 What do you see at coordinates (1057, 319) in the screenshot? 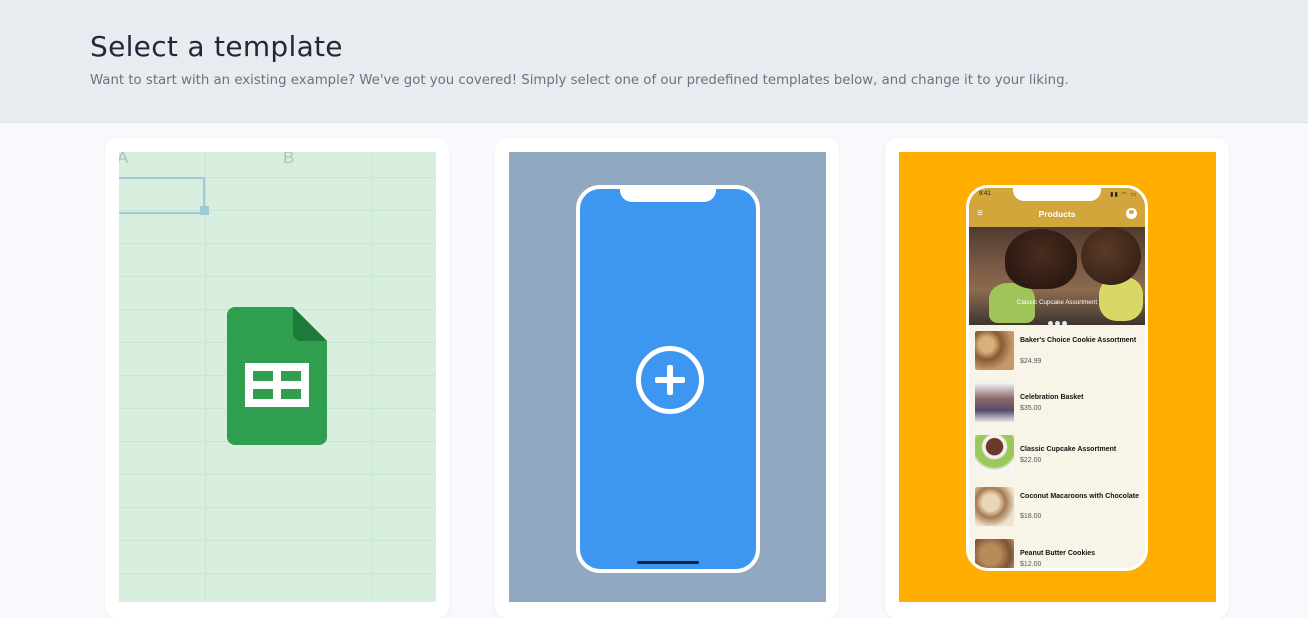
I see `carousel-dots` at bounding box center [1057, 319].